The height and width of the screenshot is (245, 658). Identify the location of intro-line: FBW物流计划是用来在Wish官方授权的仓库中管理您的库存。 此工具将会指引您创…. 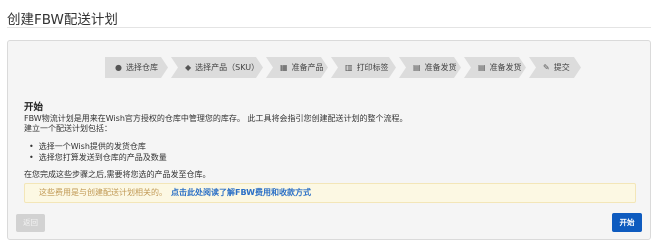
(216, 118).